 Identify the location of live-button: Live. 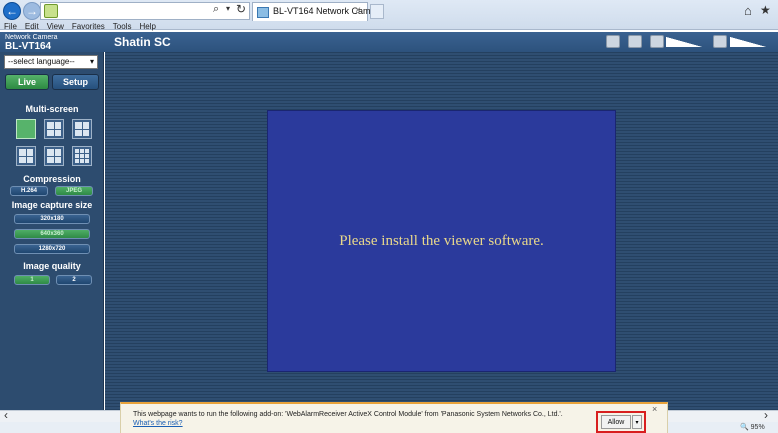
(27, 82).